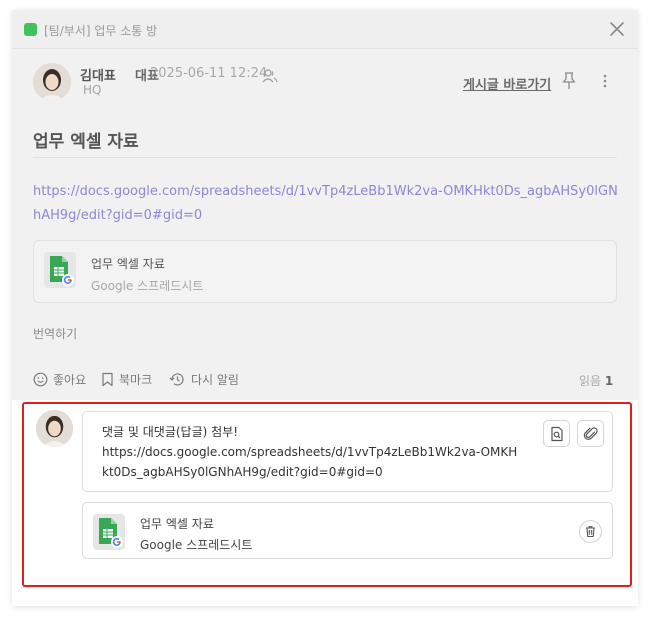 Image resolution: width=651 pixels, height=621 pixels. What do you see at coordinates (325, 29) in the screenshot?
I see `panel-header: [팀/부서] 업무 소통 방` at bounding box center [325, 29].